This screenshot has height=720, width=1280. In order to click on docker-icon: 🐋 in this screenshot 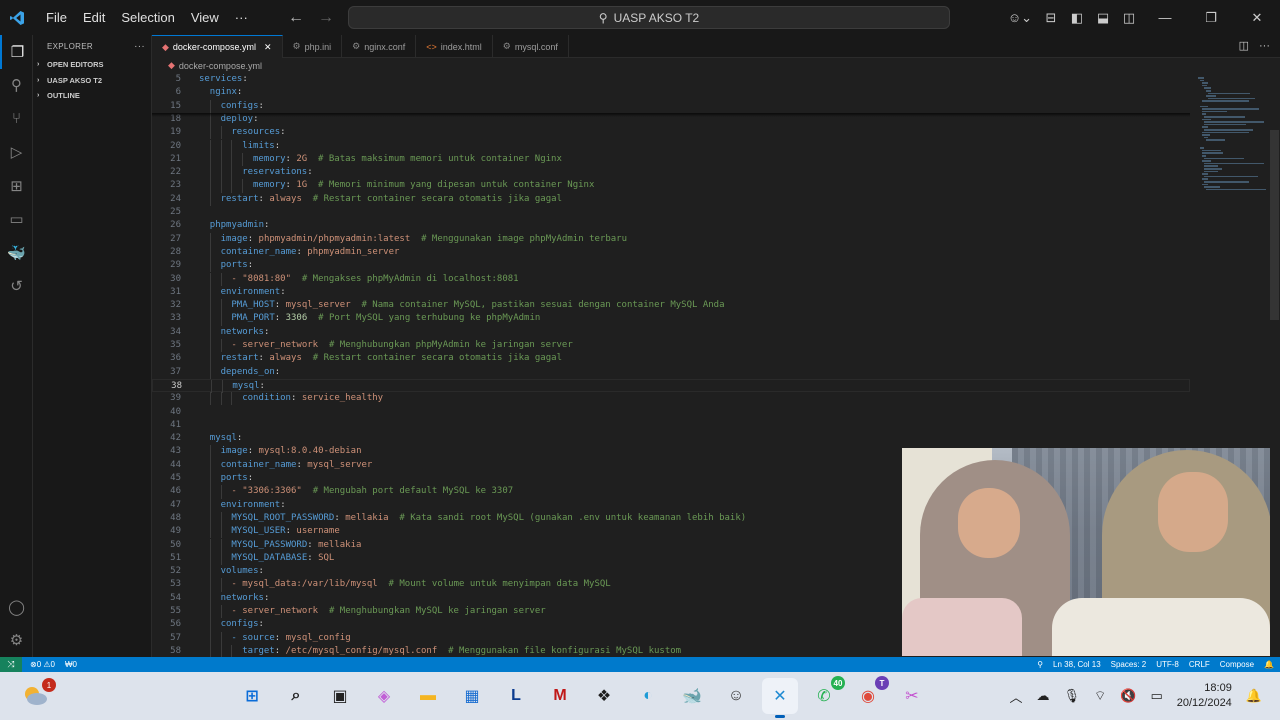, I will do `click(692, 696)`.